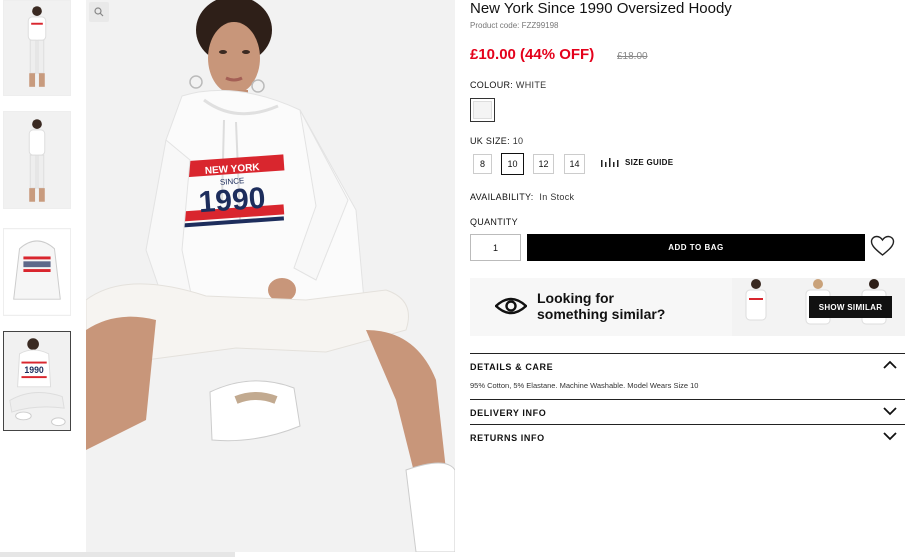 The image size is (905, 557). I want to click on size-guide-label: SIZE GUIDE, so click(649, 162).